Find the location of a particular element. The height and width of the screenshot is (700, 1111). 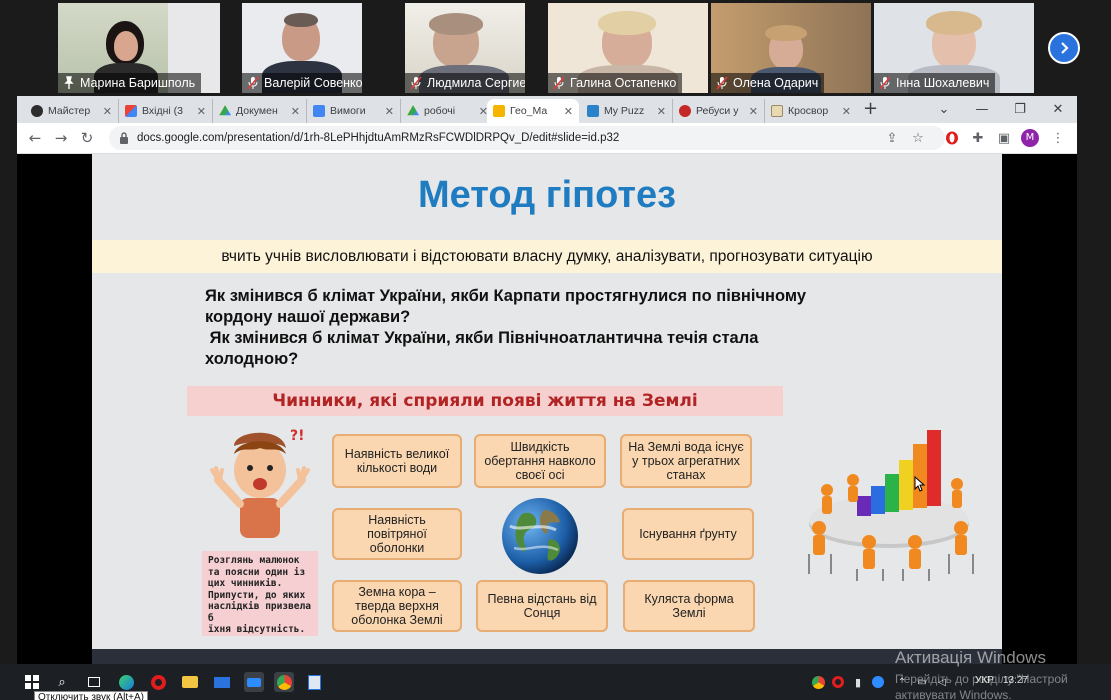

earth-globe-image is located at coordinates (540, 536).